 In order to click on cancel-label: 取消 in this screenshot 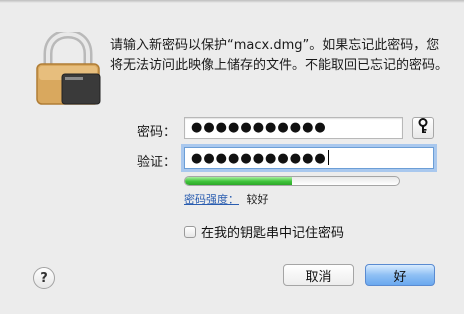, I will do `click(318, 277)`.